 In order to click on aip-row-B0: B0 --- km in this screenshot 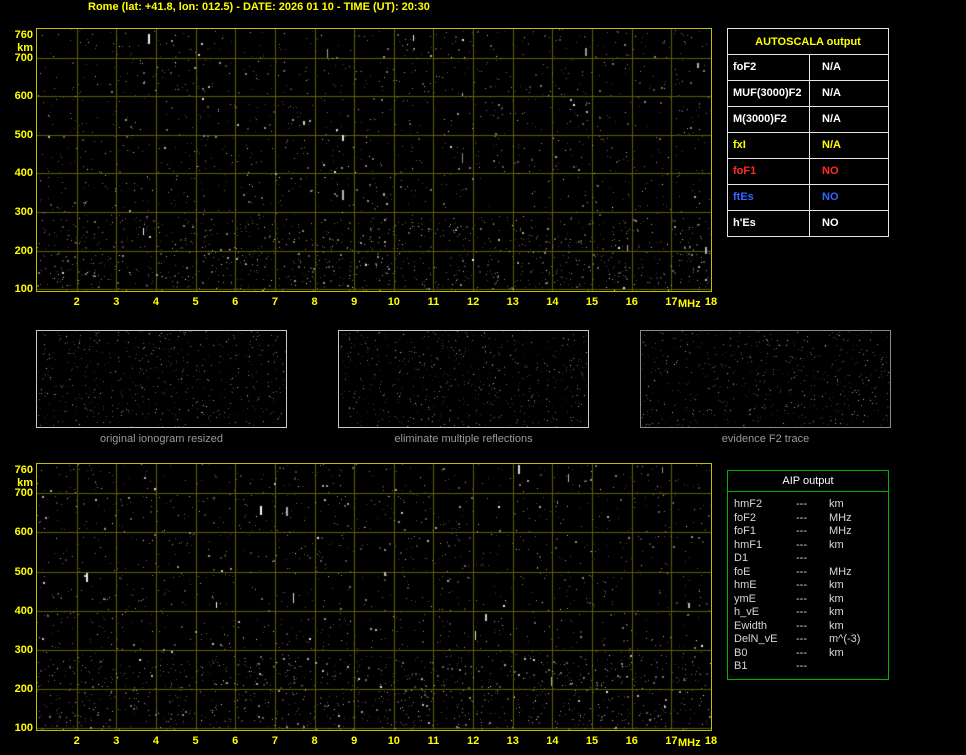, I will do `click(808, 654)`.